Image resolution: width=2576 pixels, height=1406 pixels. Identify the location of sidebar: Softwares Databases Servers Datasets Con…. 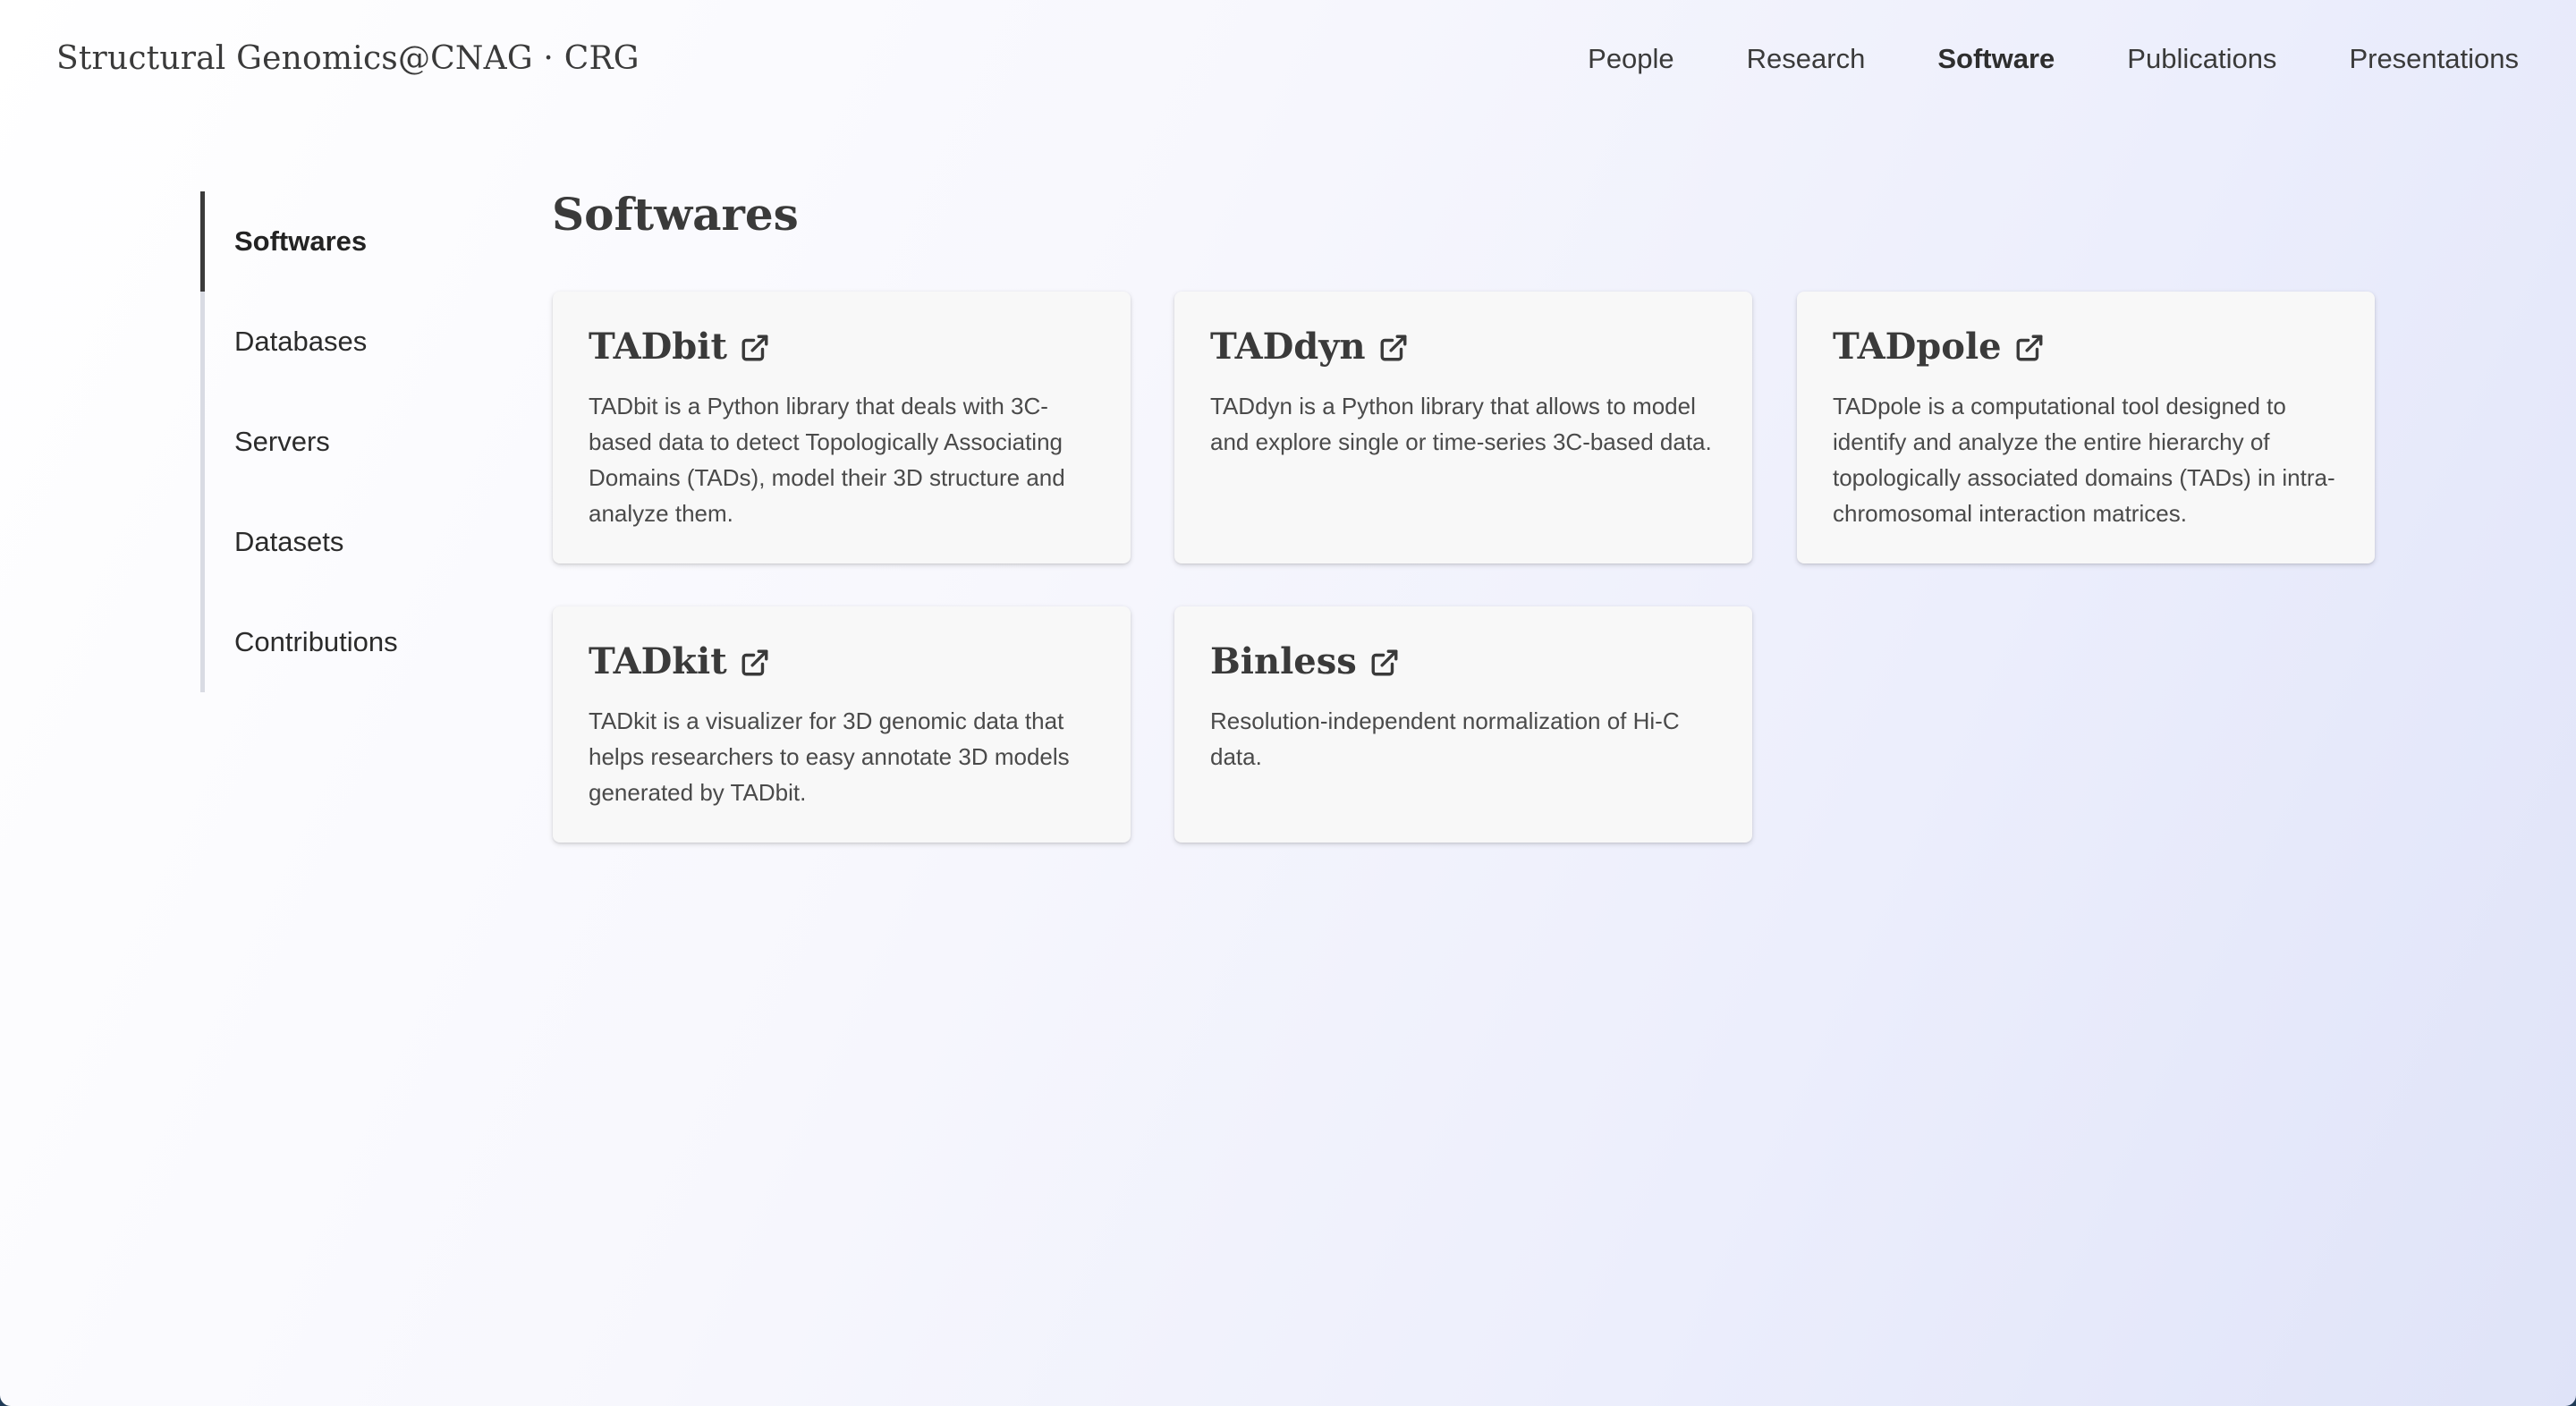
(343, 442).